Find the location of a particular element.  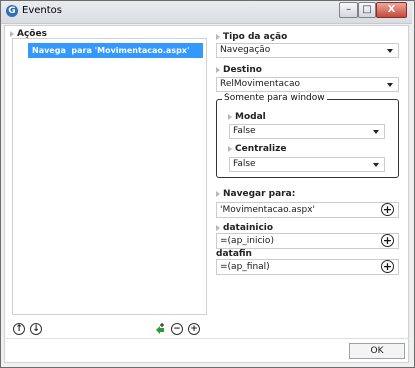

datafin-header: datafin is located at coordinates (234, 254).